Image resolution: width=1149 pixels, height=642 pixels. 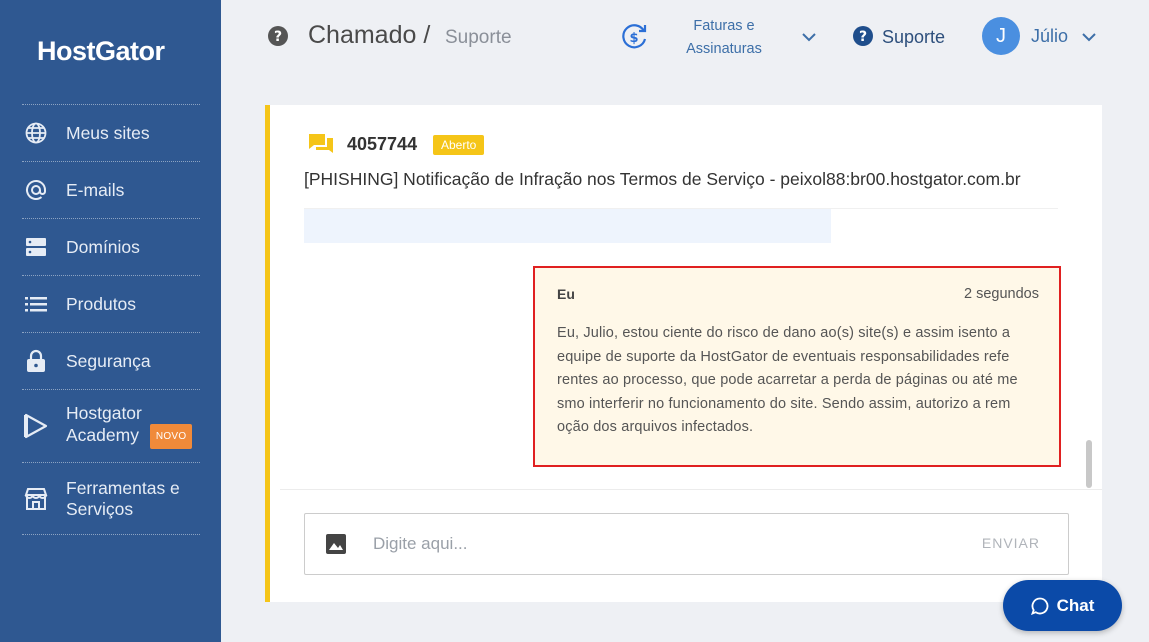 I want to click on scrollbar-thumb, so click(x=1089, y=464).